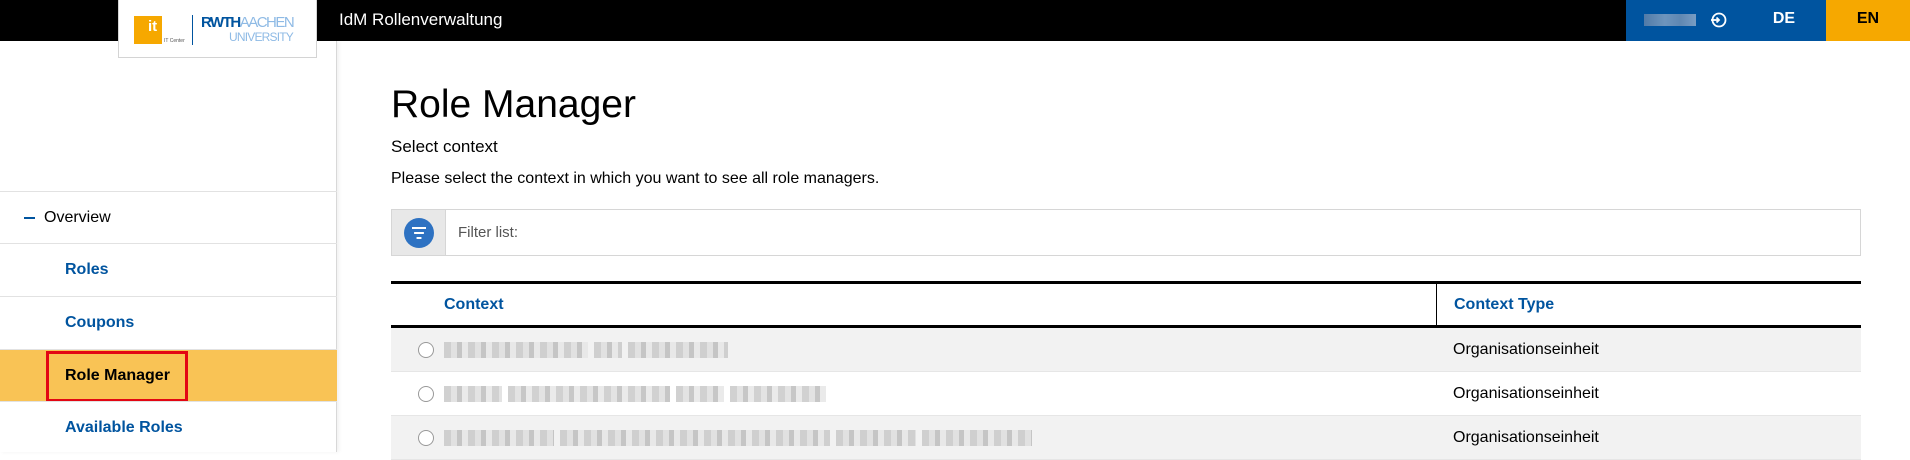 The width and height of the screenshot is (1910, 460). Describe the element at coordinates (267, 22) in the screenshot. I see `aachen-brand: AACHEN` at that location.